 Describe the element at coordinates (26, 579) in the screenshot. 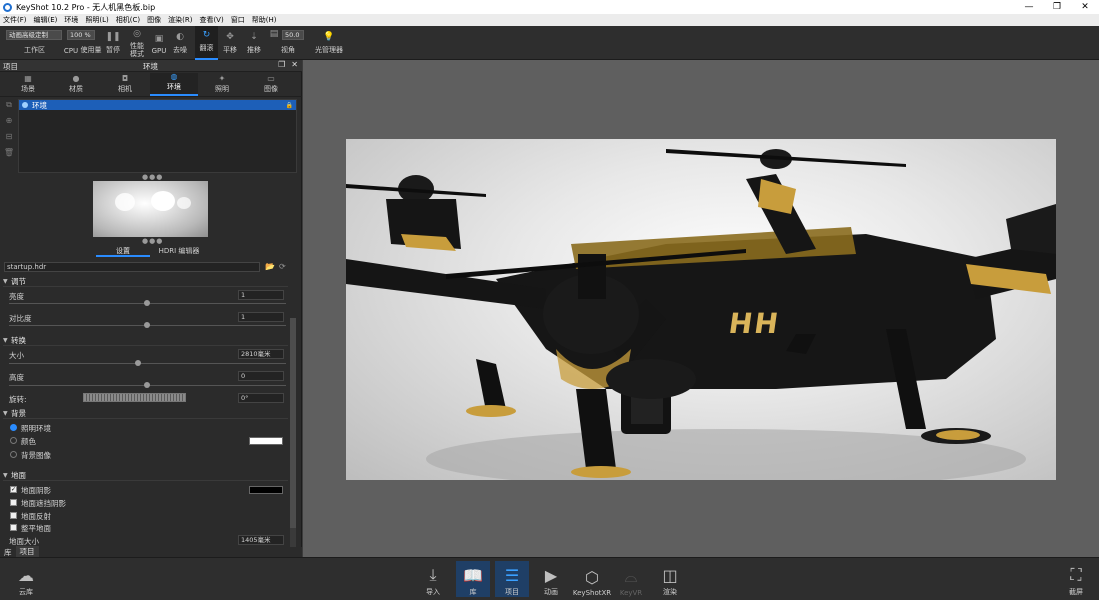

I see `cloud-library-button: ☁ 云库` at that location.